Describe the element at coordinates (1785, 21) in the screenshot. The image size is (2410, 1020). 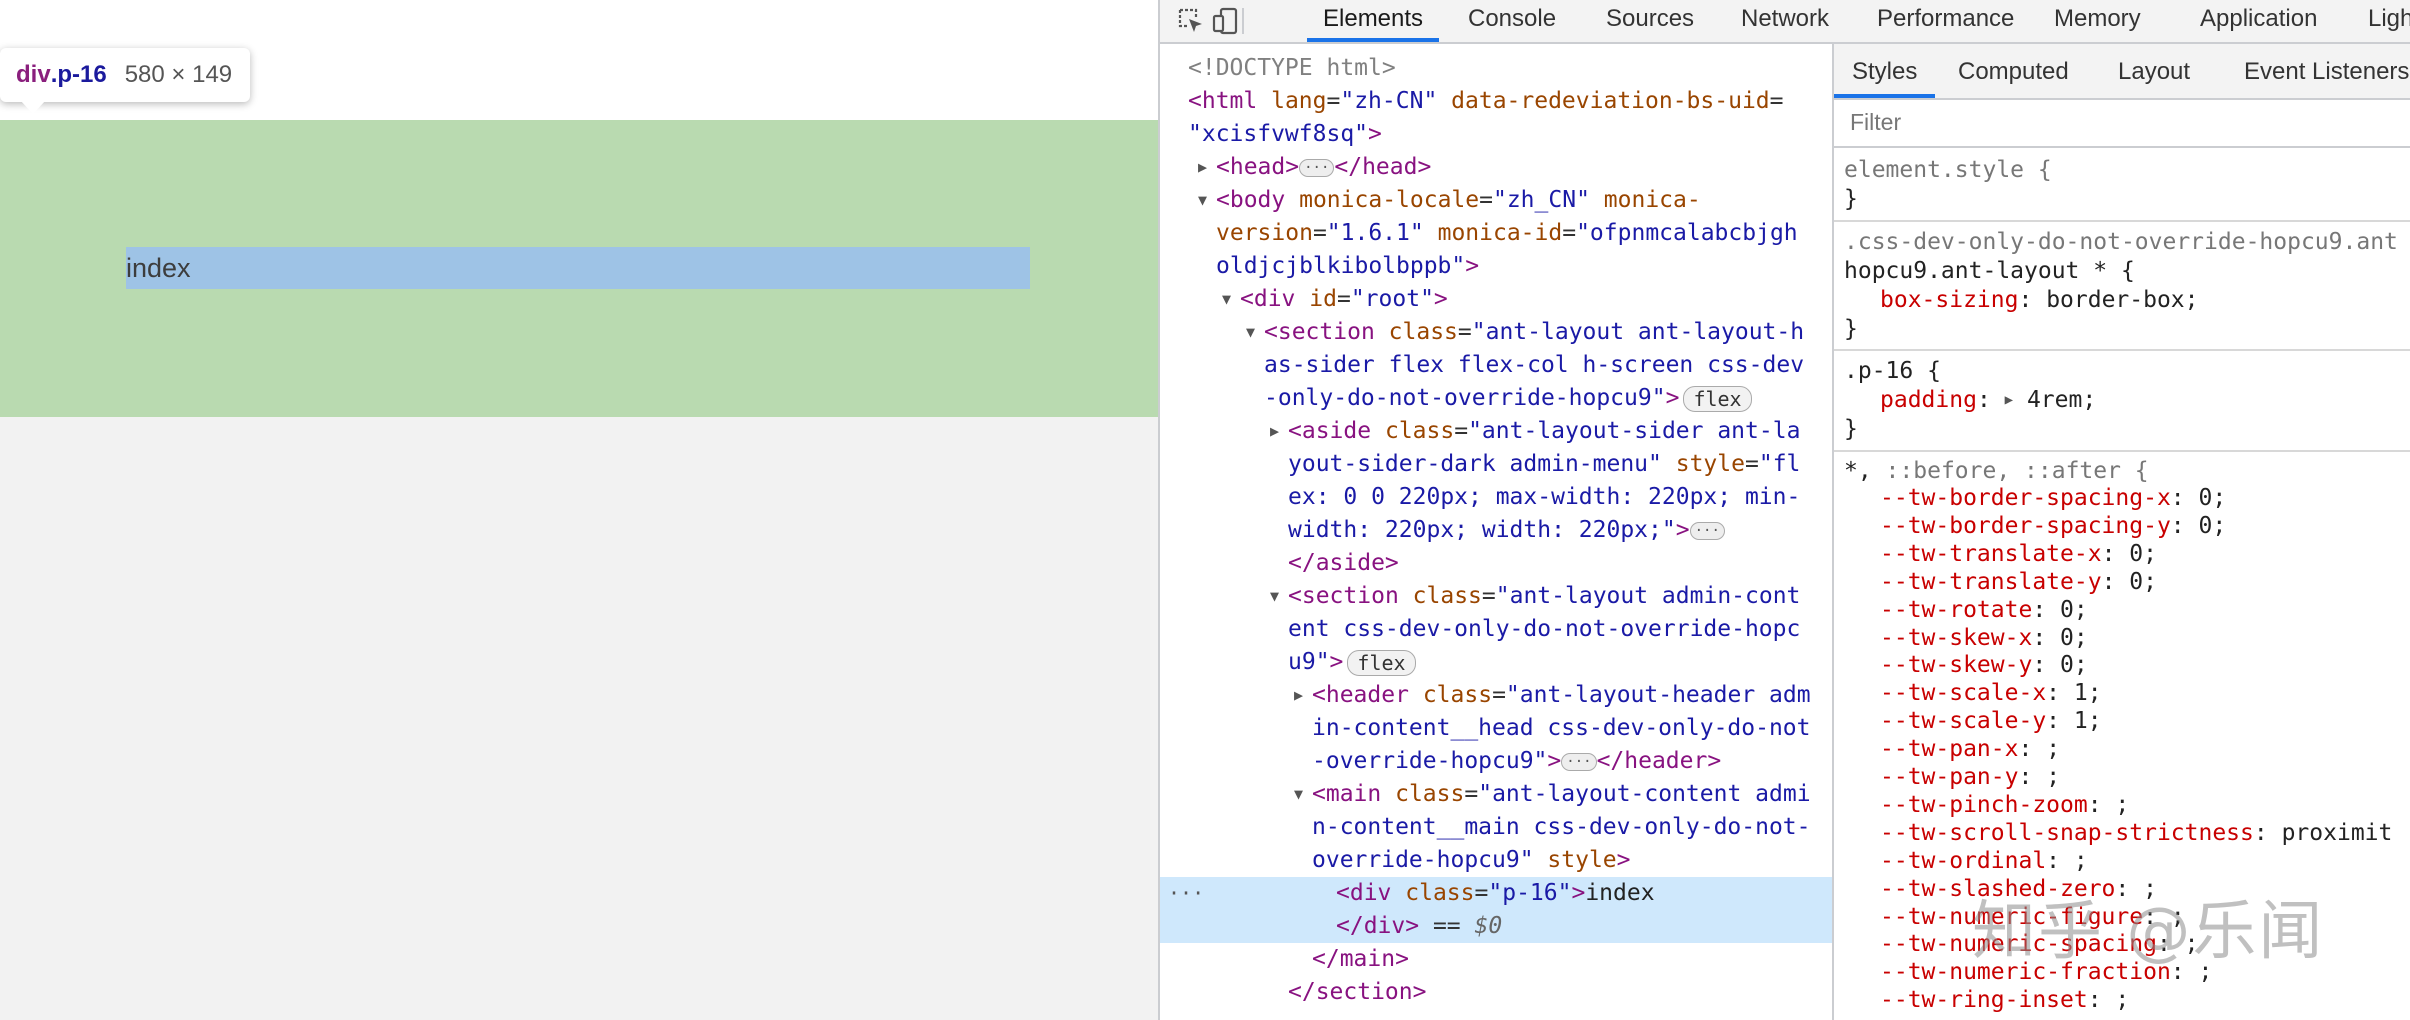
I see `tab-network: Network` at that location.